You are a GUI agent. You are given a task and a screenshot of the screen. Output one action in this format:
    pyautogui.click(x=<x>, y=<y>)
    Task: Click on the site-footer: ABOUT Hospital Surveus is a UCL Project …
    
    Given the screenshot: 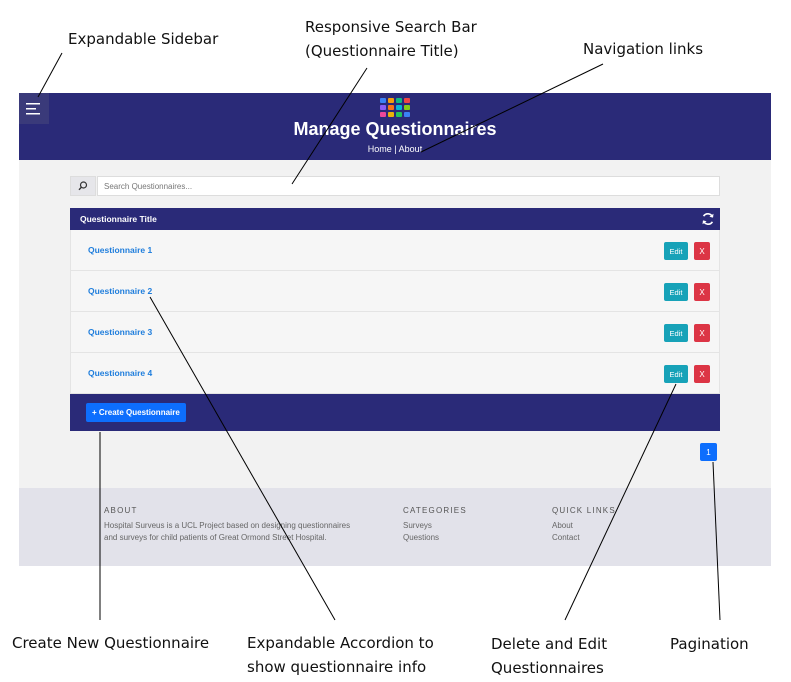 What is the action you would take?
    pyautogui.click(x=395, y=527)
    